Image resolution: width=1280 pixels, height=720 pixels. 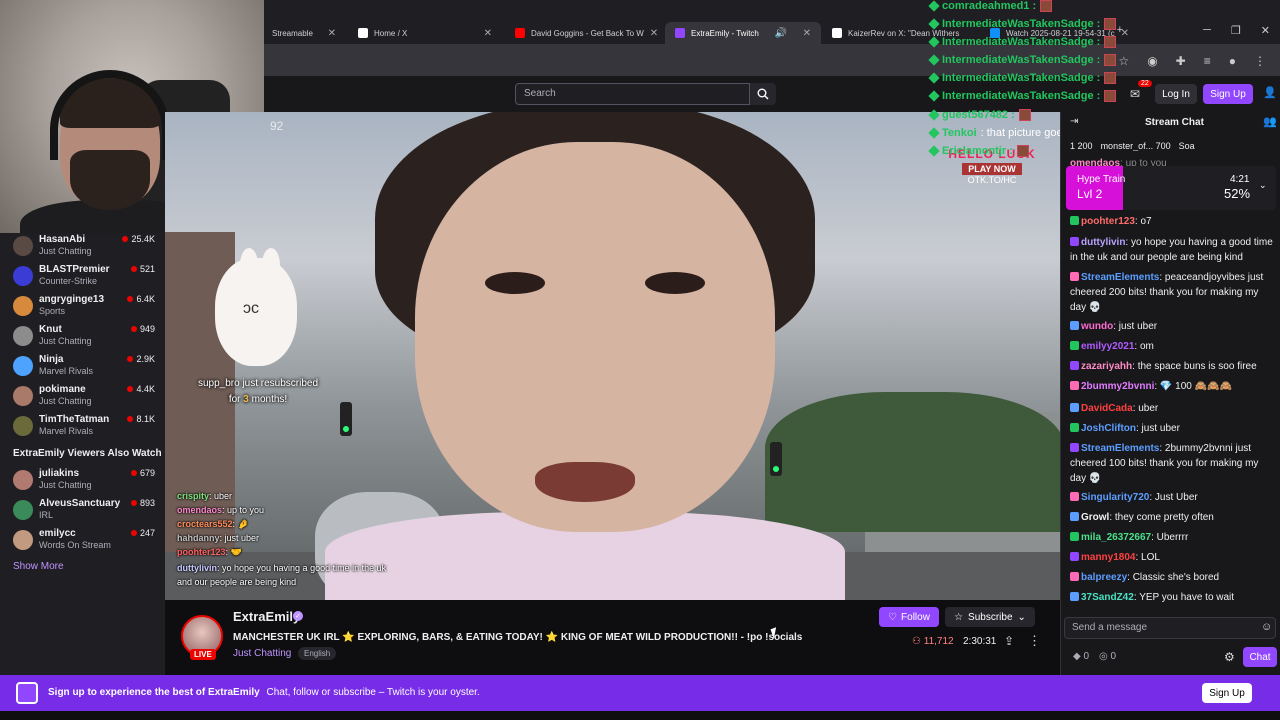 What do you see at coordinates (1095, 517) in the screenshot?
I see `chat-username: Growl` at bounding box center [1095, 517].